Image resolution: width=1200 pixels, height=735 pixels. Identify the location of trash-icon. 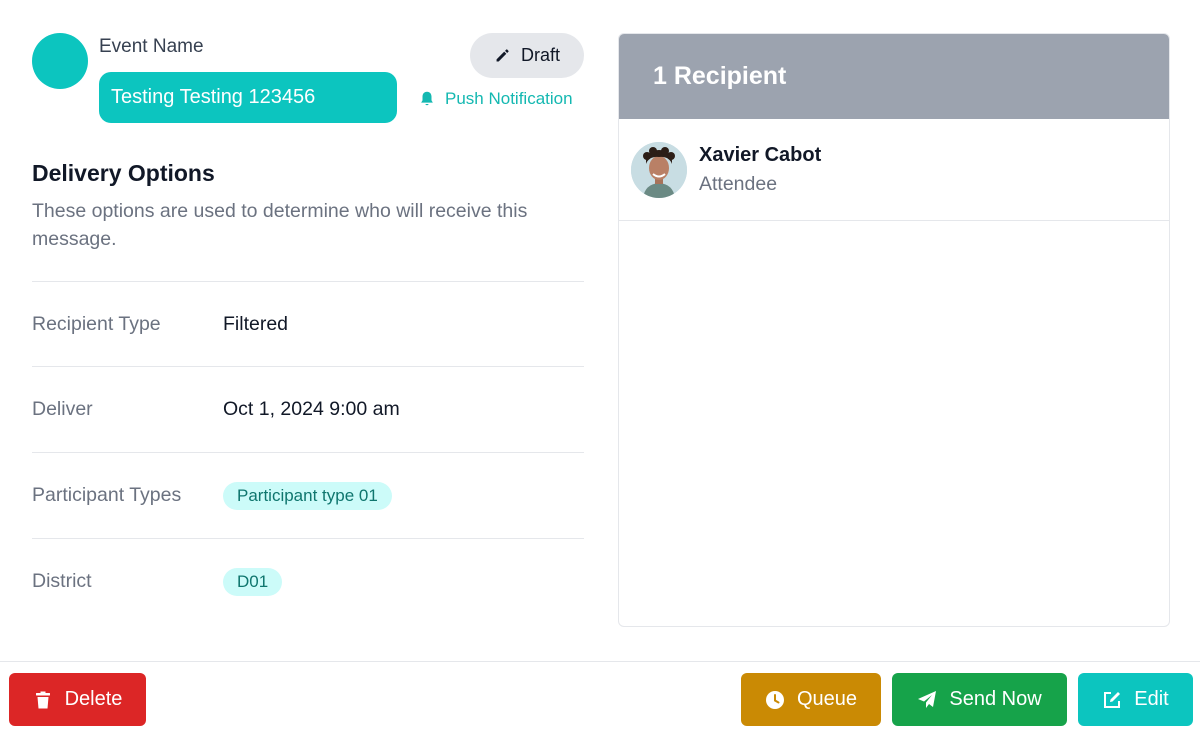
(42, 699).